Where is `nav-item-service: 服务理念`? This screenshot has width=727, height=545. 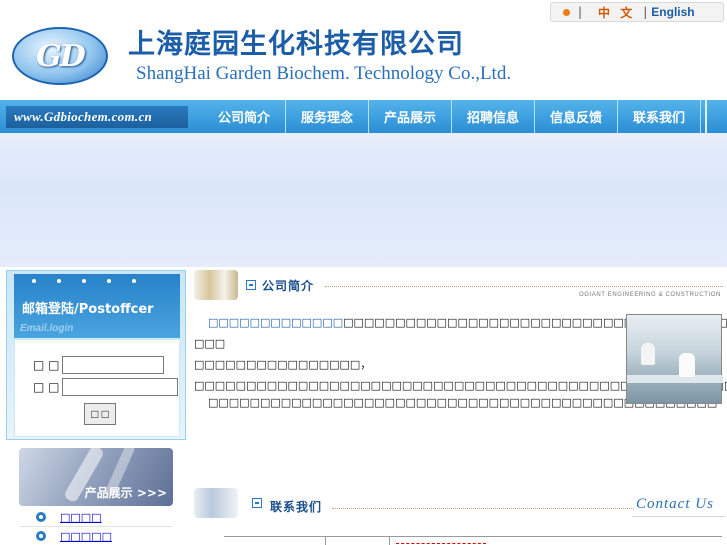
nav-item-service: 服务理念 is located at coordinates (327, 116).